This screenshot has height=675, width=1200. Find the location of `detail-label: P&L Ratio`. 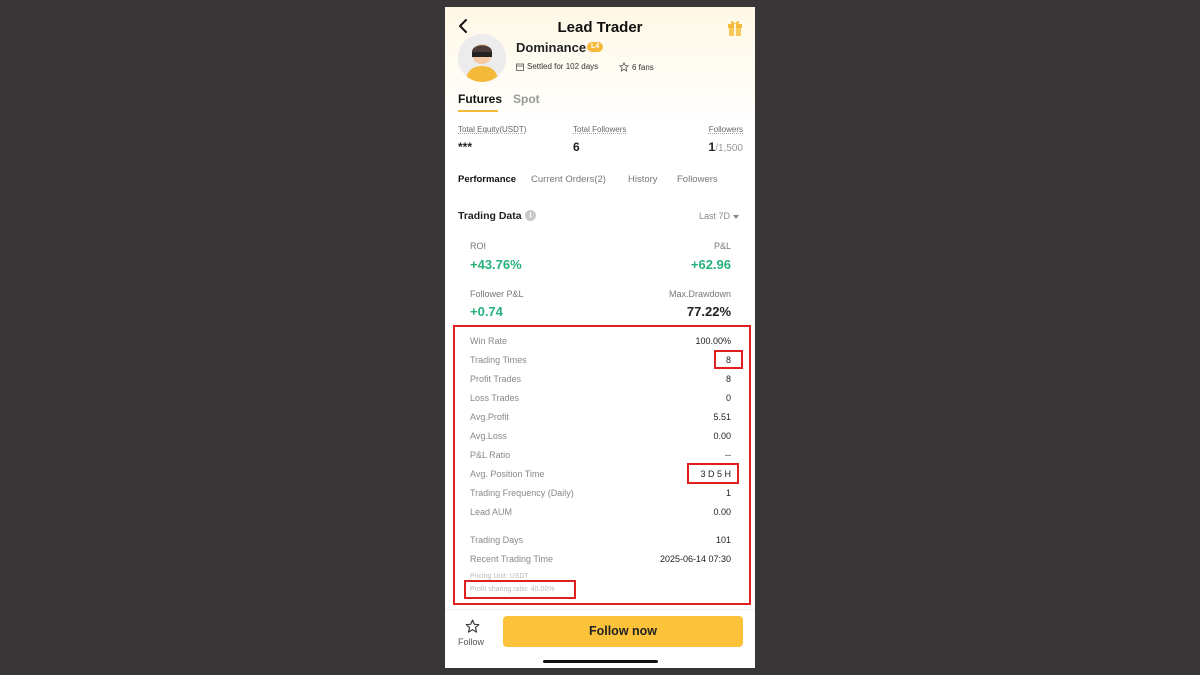

detail-label: P&L Ratio is located at coordinates (490, 455).